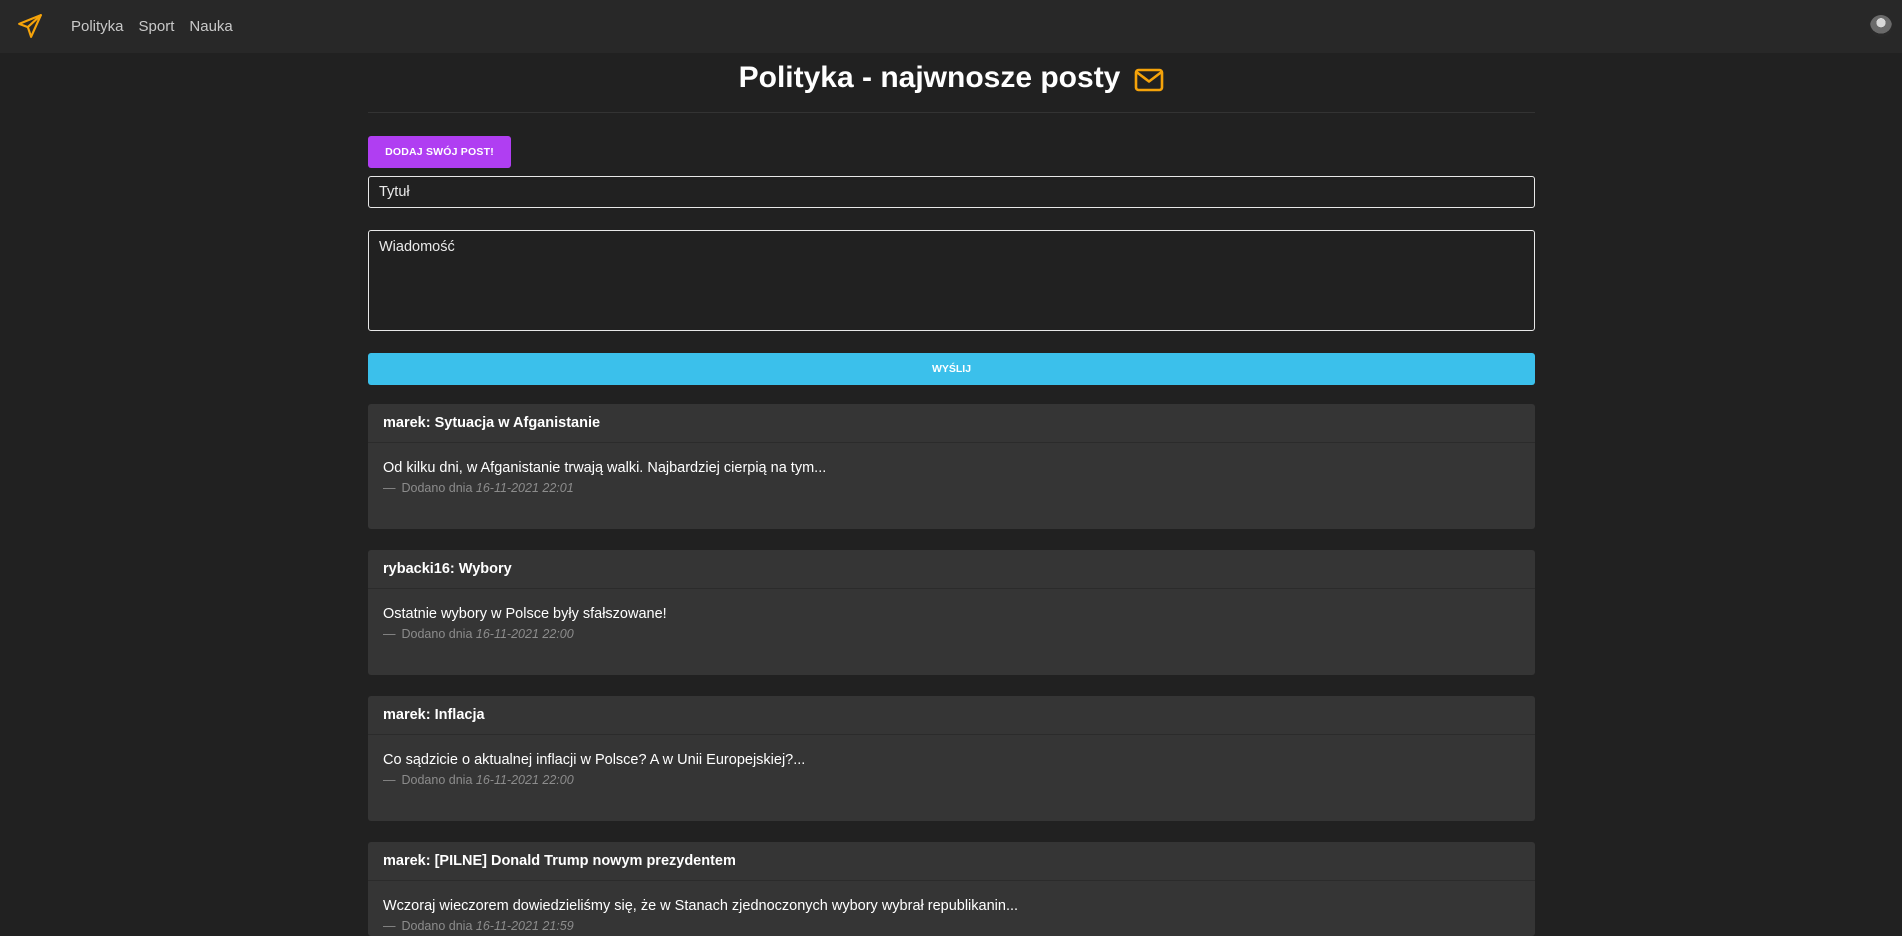 This screenshot has width=1902, height=936. Describe the element at coordinates (951, 715) in the screenshot. I see `post-heading: marek: Inflacja` at that location.